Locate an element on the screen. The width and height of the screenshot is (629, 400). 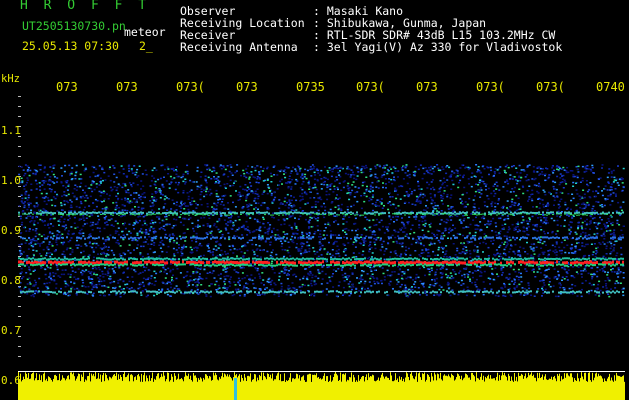
date-time: 25.05.13 07:30 is located at coordinates (70, 46).